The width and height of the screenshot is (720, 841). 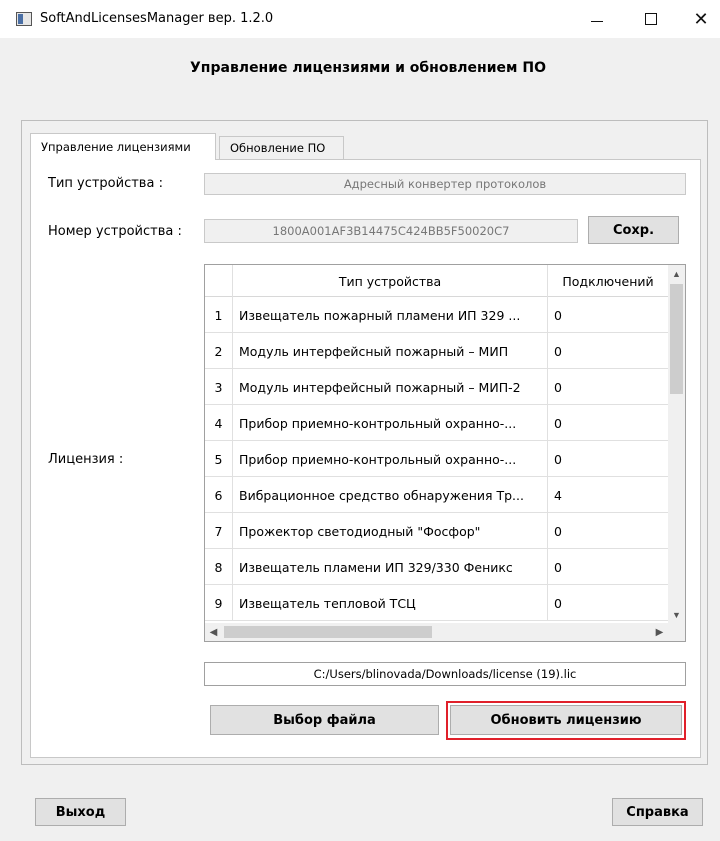 What do you see at coordinates (219, 567) in the screenshot?
I see `row-number: 8` at bounding box center [219, 567].